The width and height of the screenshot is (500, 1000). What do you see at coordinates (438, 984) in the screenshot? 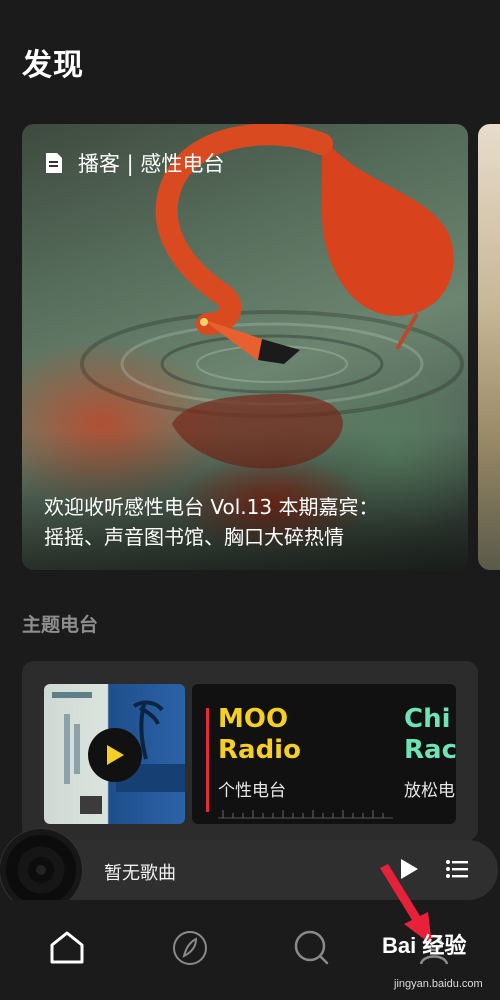
I see `watermark-url: jingyan.baidu.com` at bounding box center [438, 984].